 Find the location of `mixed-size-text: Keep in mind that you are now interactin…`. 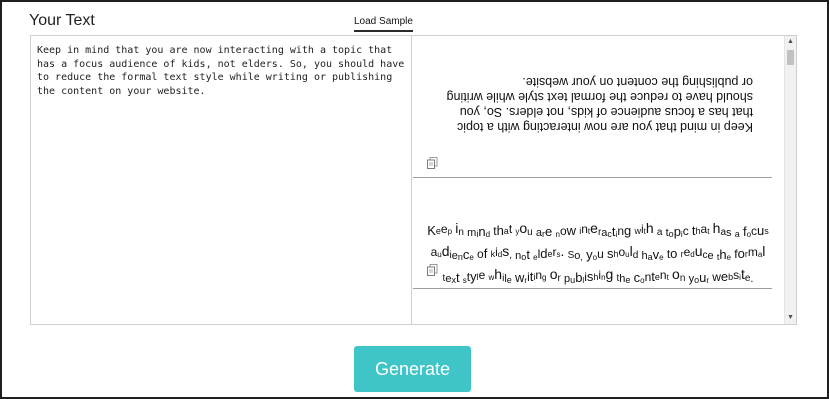

mixed-size-text: Keep in mind that you are now interactin… is located at coordinates (598, 252).